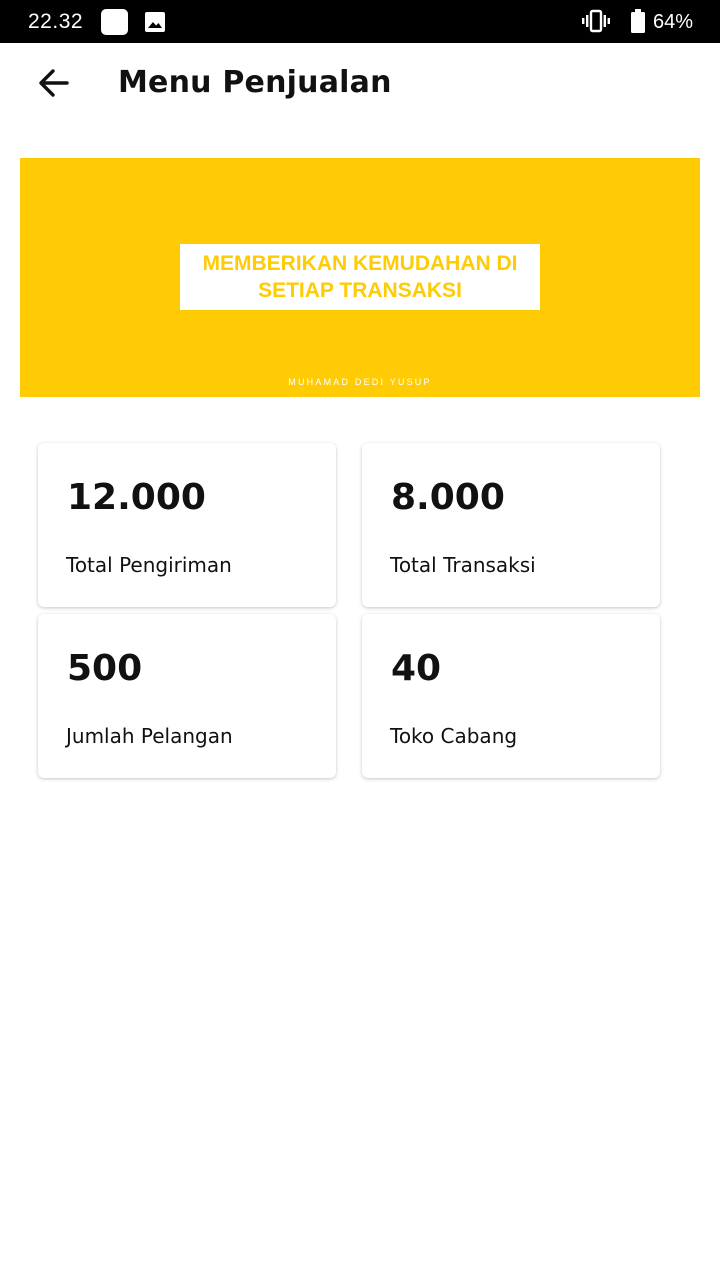  Describe the element at coordinates (155, 22) in the screenshot. I see `image-icon` at that location.